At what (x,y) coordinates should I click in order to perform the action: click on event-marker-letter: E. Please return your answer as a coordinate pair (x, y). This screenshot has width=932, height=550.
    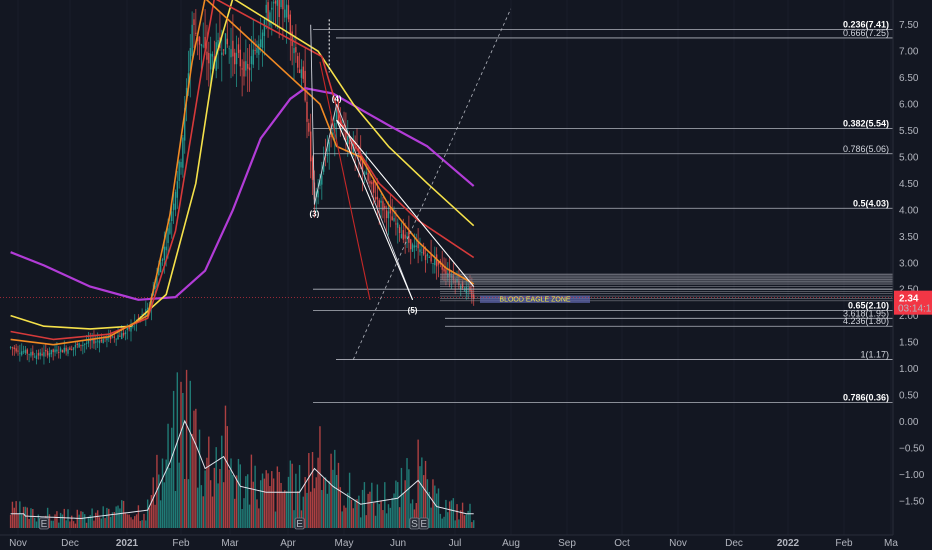
    Looking at the image, I should click on (299, 524).